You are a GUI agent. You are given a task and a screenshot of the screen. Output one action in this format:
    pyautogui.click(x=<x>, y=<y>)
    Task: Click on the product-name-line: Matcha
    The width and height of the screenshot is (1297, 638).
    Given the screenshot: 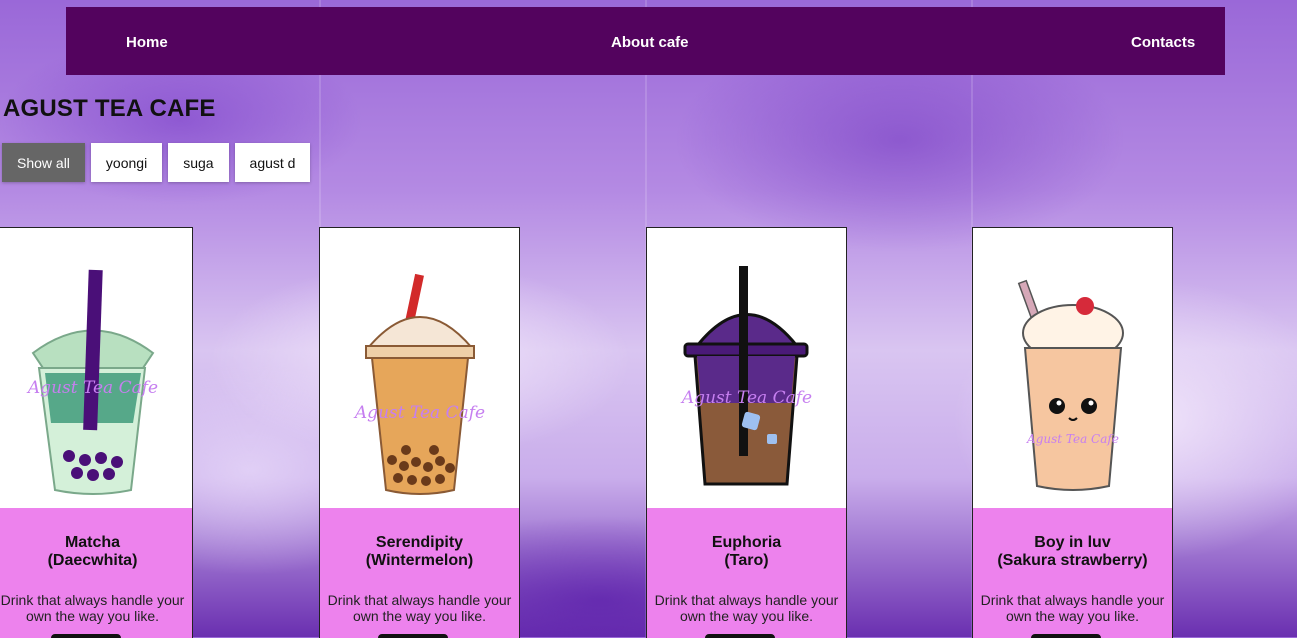 What is the action you would take?
    pyautogui.click(x=92, y=542)
    